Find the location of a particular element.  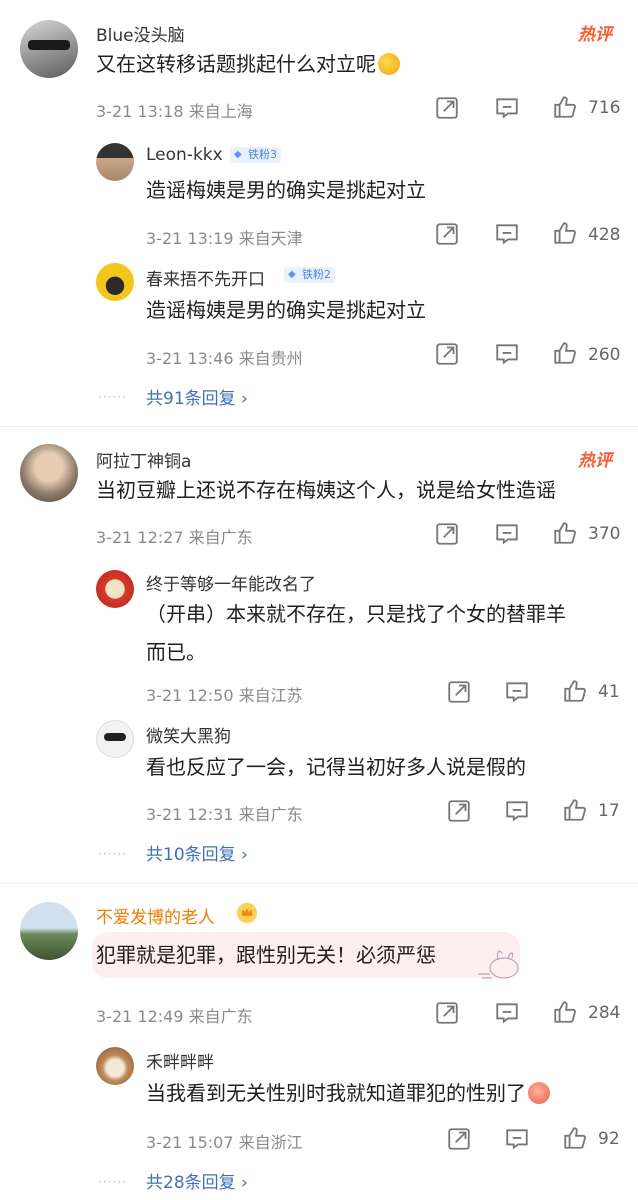

reply-text: （开串）本来就不存在，只是找了个女的替罪羊 is located at coordinates (356, 614).